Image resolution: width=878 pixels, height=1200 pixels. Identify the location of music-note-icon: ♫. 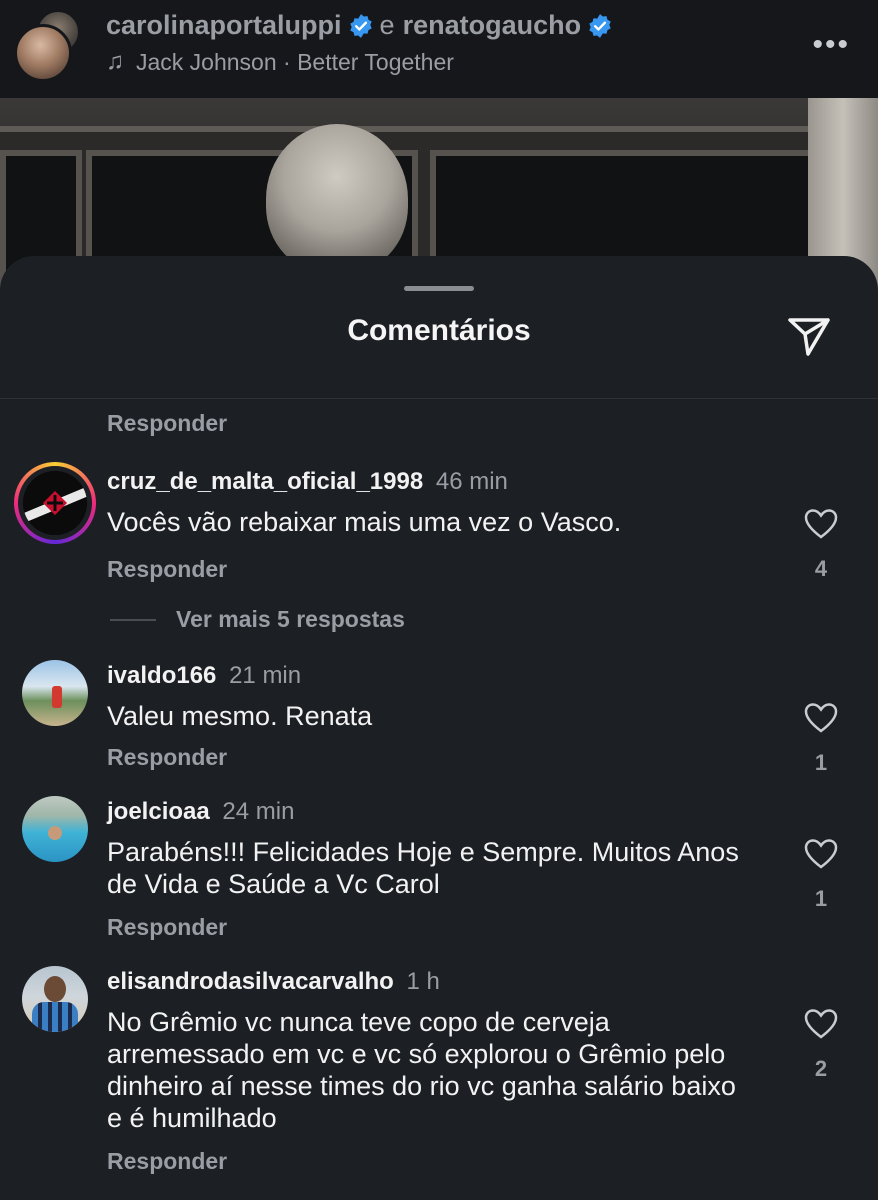
(115, 61).